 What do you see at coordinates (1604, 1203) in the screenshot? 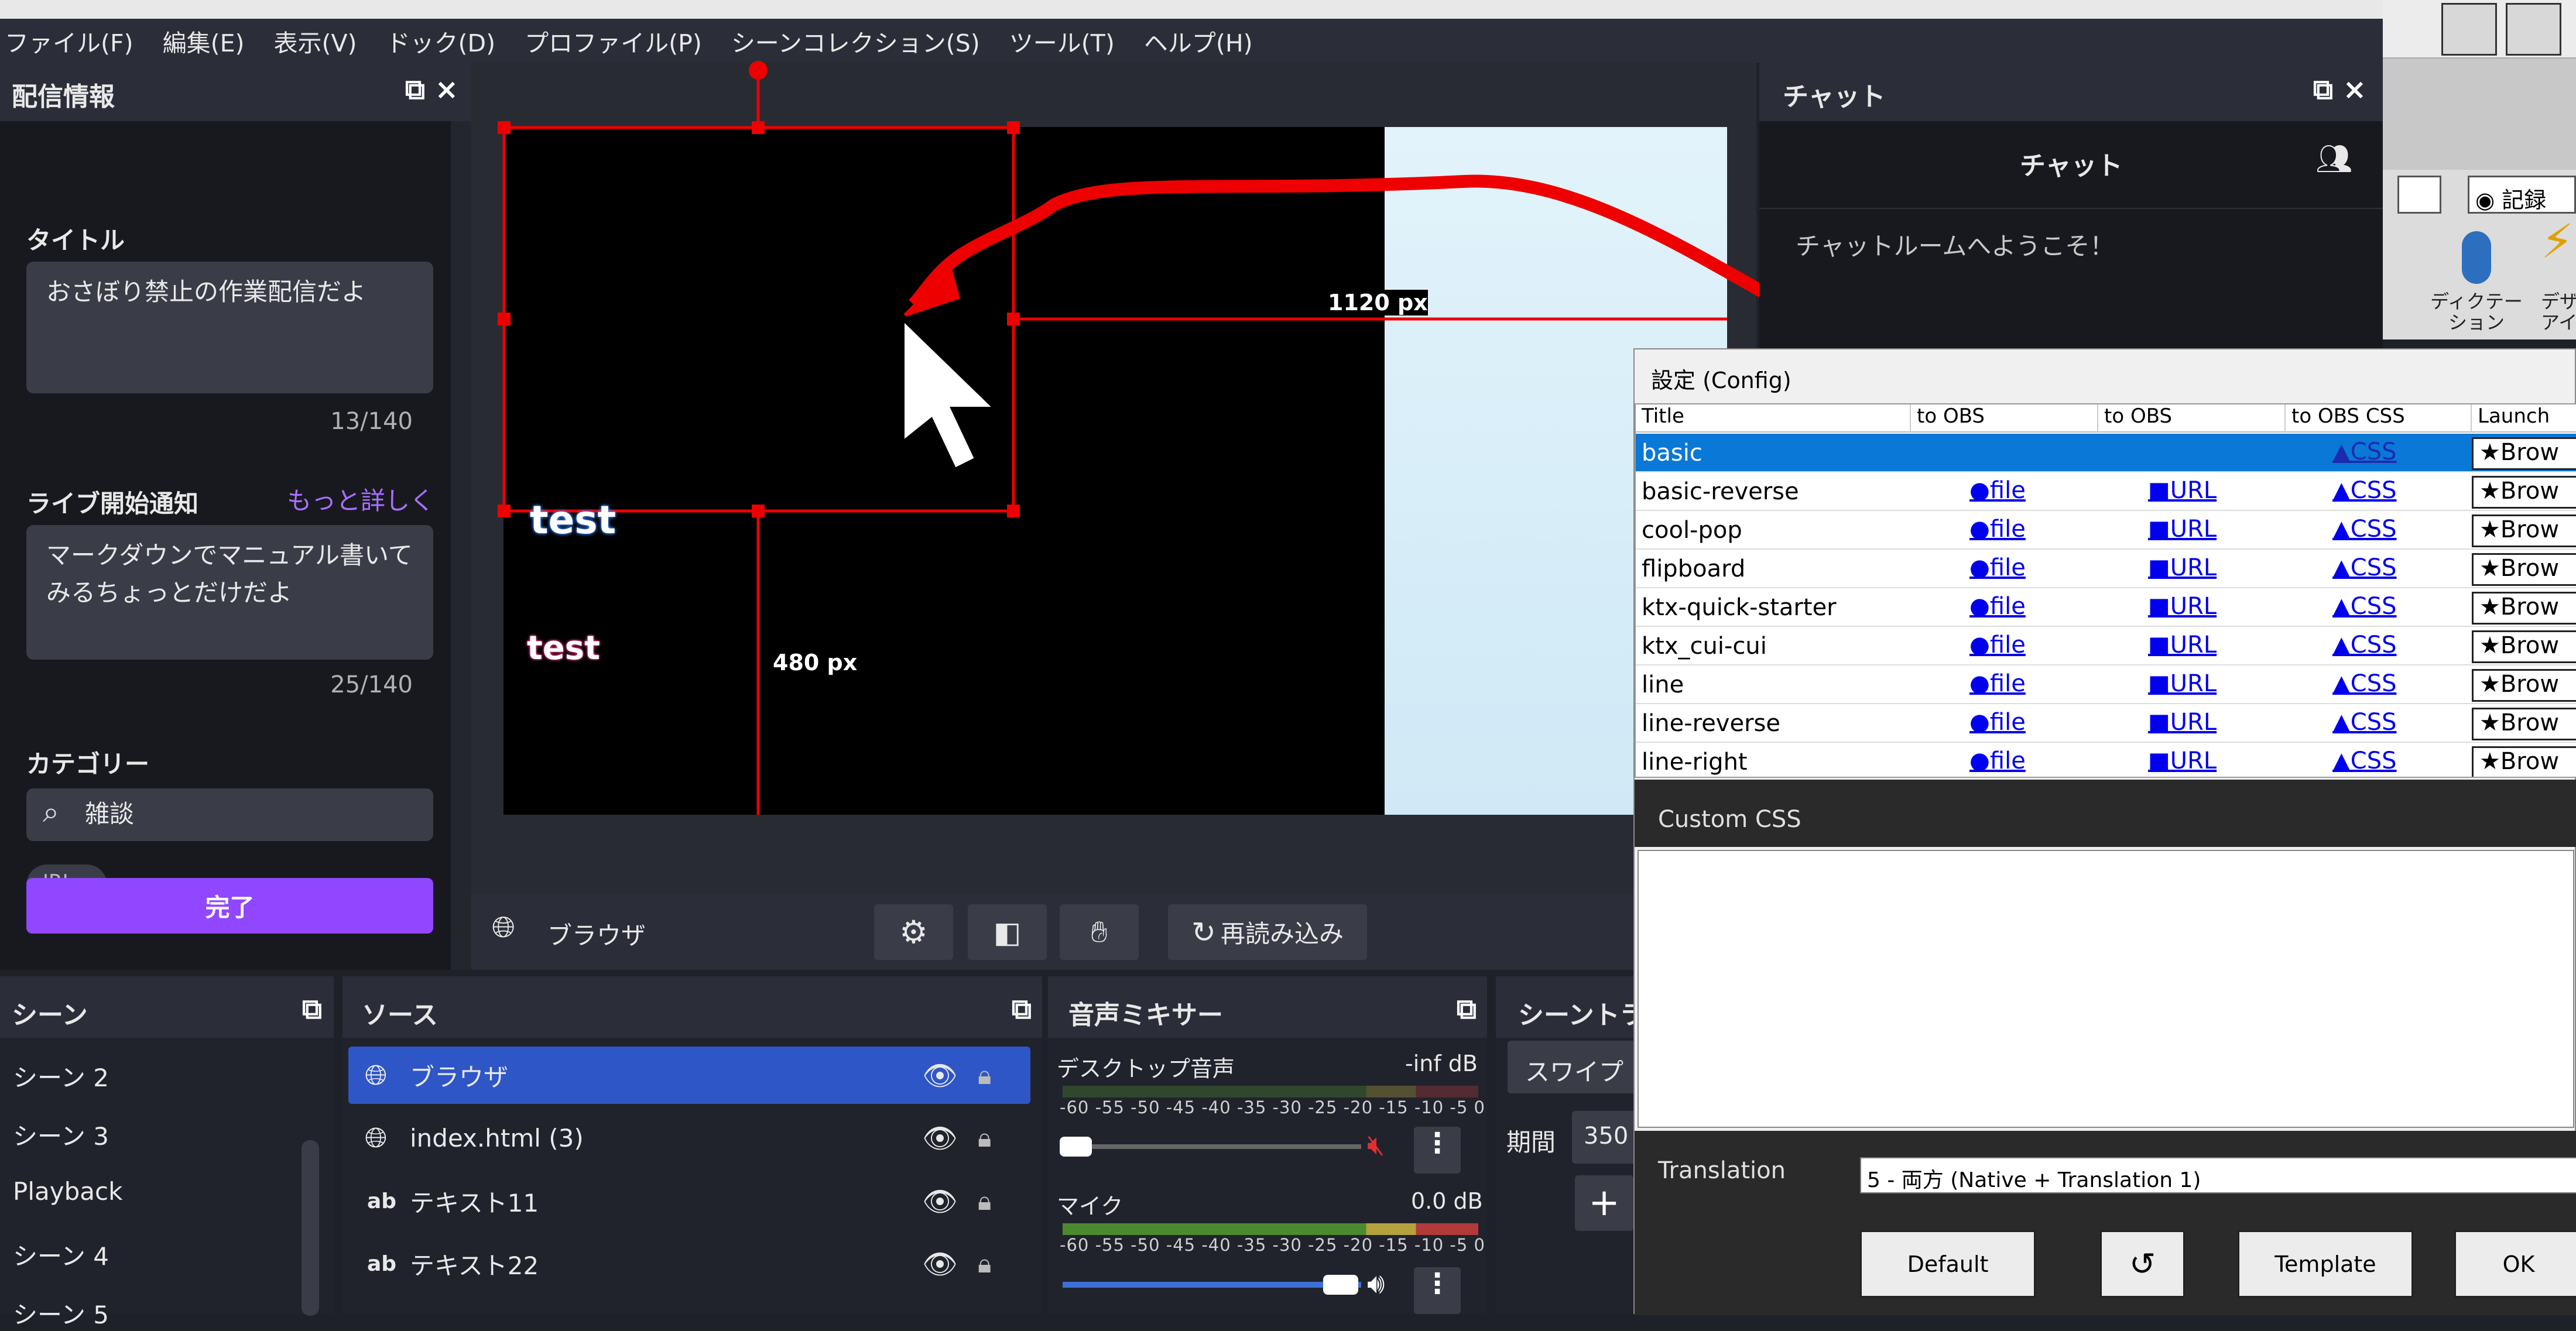
I see `add-transition-button: +` at bounding box center [1604, 1203].